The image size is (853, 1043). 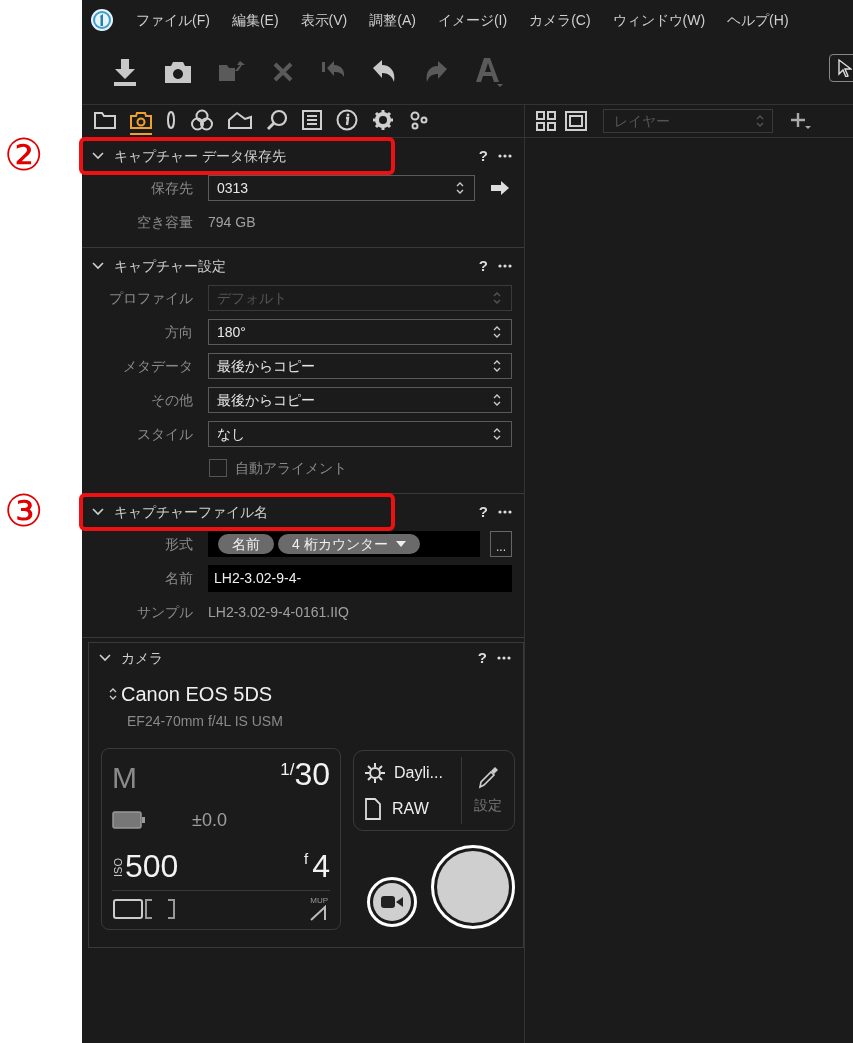 What do you see at coordinates (232, 222) in the screenshot?
I see `field-value: 794 GB` at bounding box center [232, 222].